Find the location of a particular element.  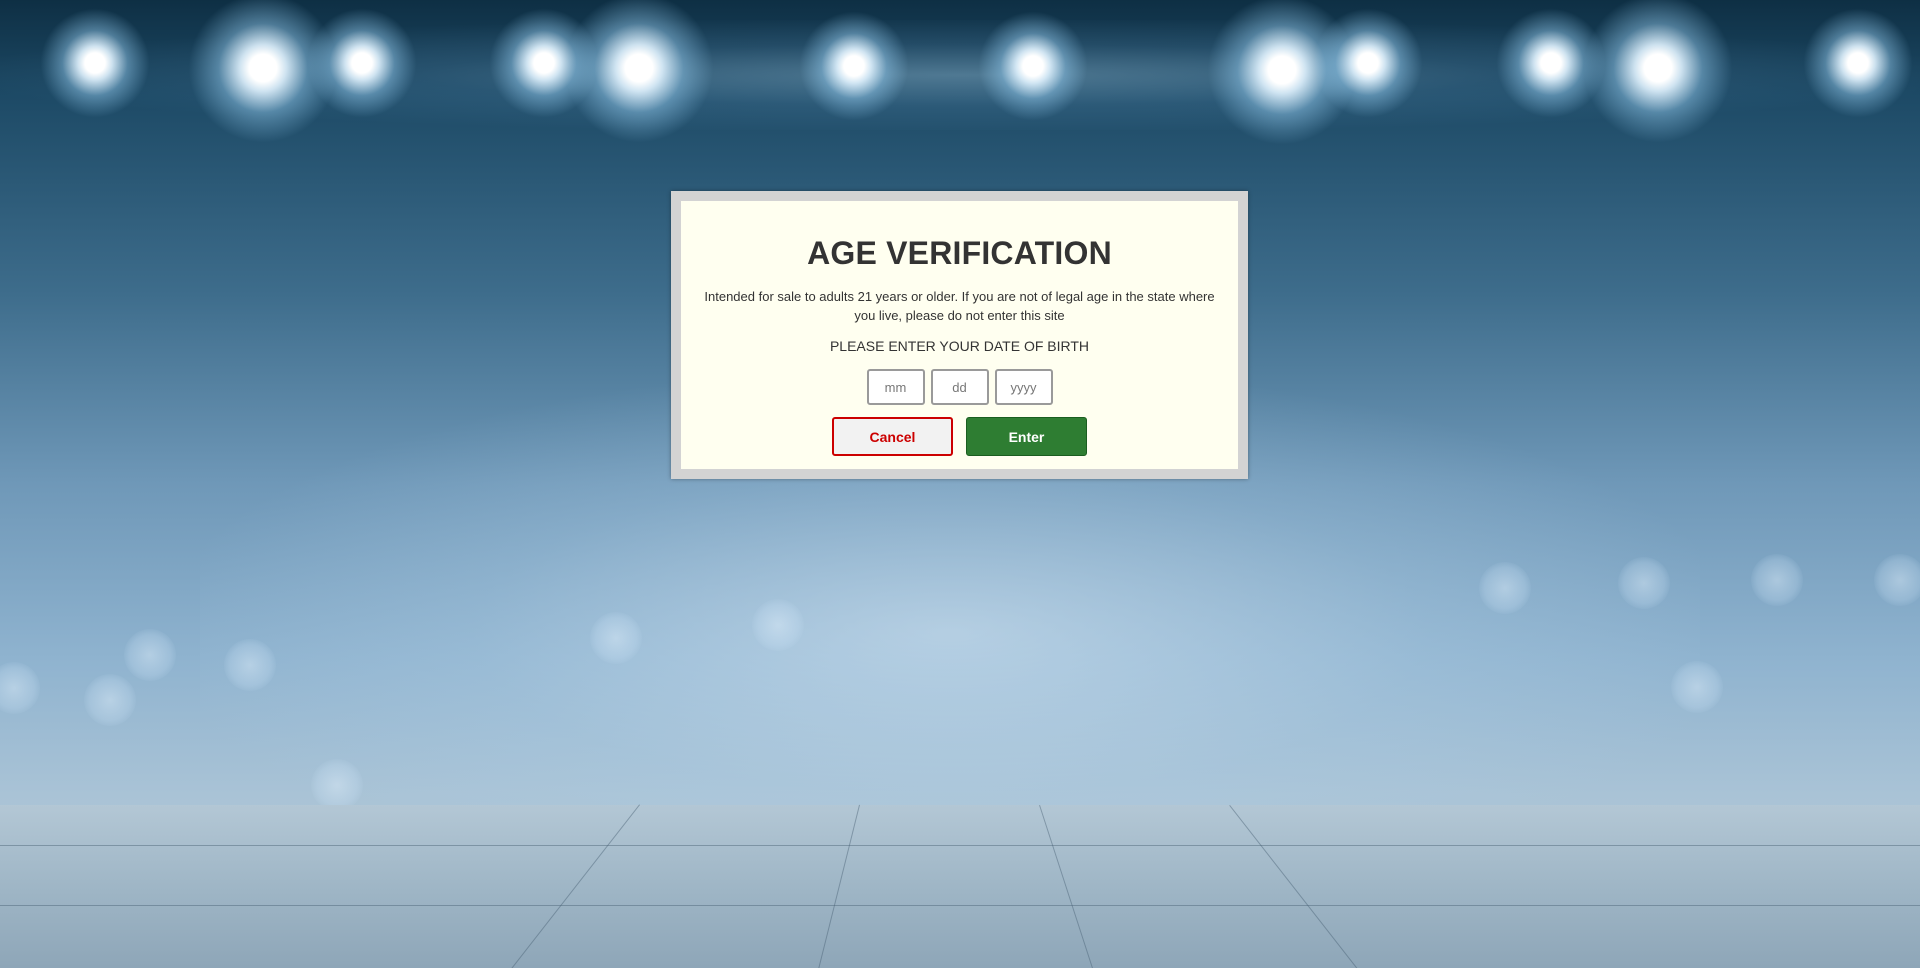

dob-prompt: PLEASE ENTER YOUR DATE OF BIRTH is located at coordinates (959, 346).